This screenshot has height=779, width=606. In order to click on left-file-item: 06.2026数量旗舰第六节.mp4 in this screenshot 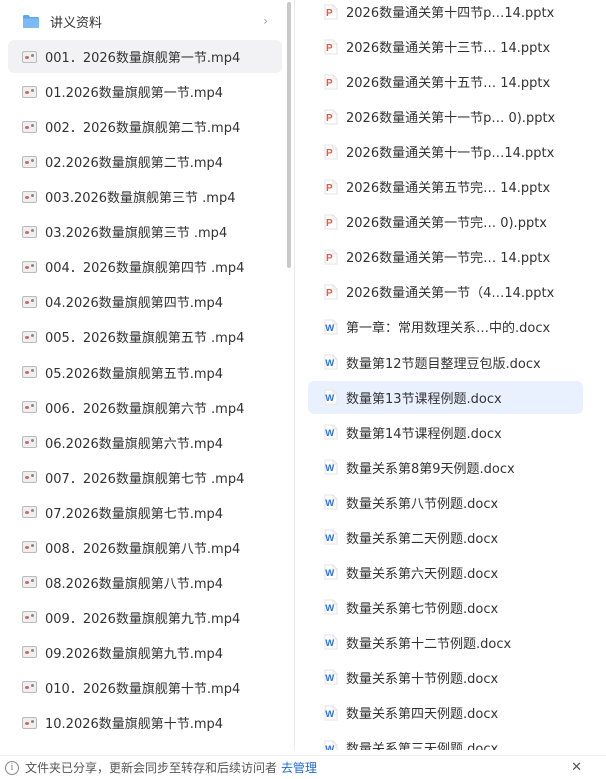, I will do `click(145, 442)`.